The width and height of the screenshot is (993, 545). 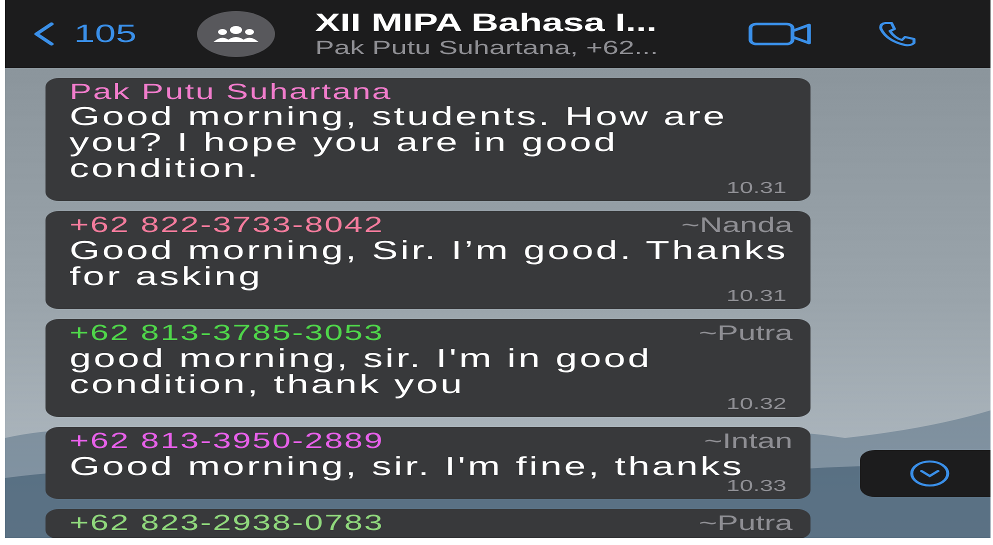 What do you see at coordinates (227, 333) in the screenshot?
I see `sender-name: +62 813-3785-3053` at bounding box center [227, 333].